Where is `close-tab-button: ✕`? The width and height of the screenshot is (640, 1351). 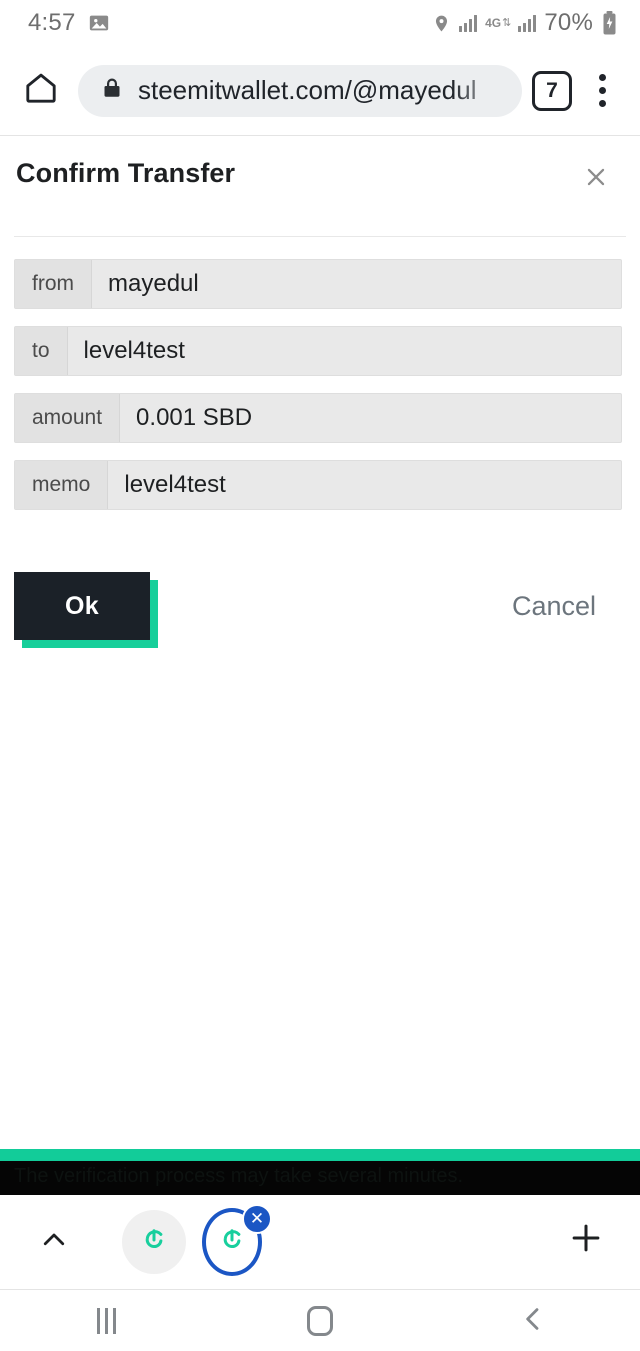 close-tab-button: ✕ is located at coordinates (257, 1219).